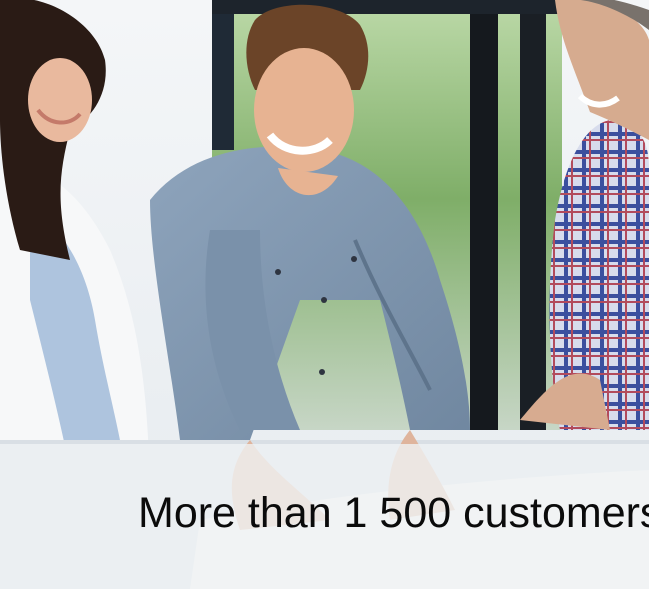 The image size is (649, 589). Describe the element at coordinates (393, 513) in the screenshot. I see `customer-count-caption: More than 1 500 customers` at that location.